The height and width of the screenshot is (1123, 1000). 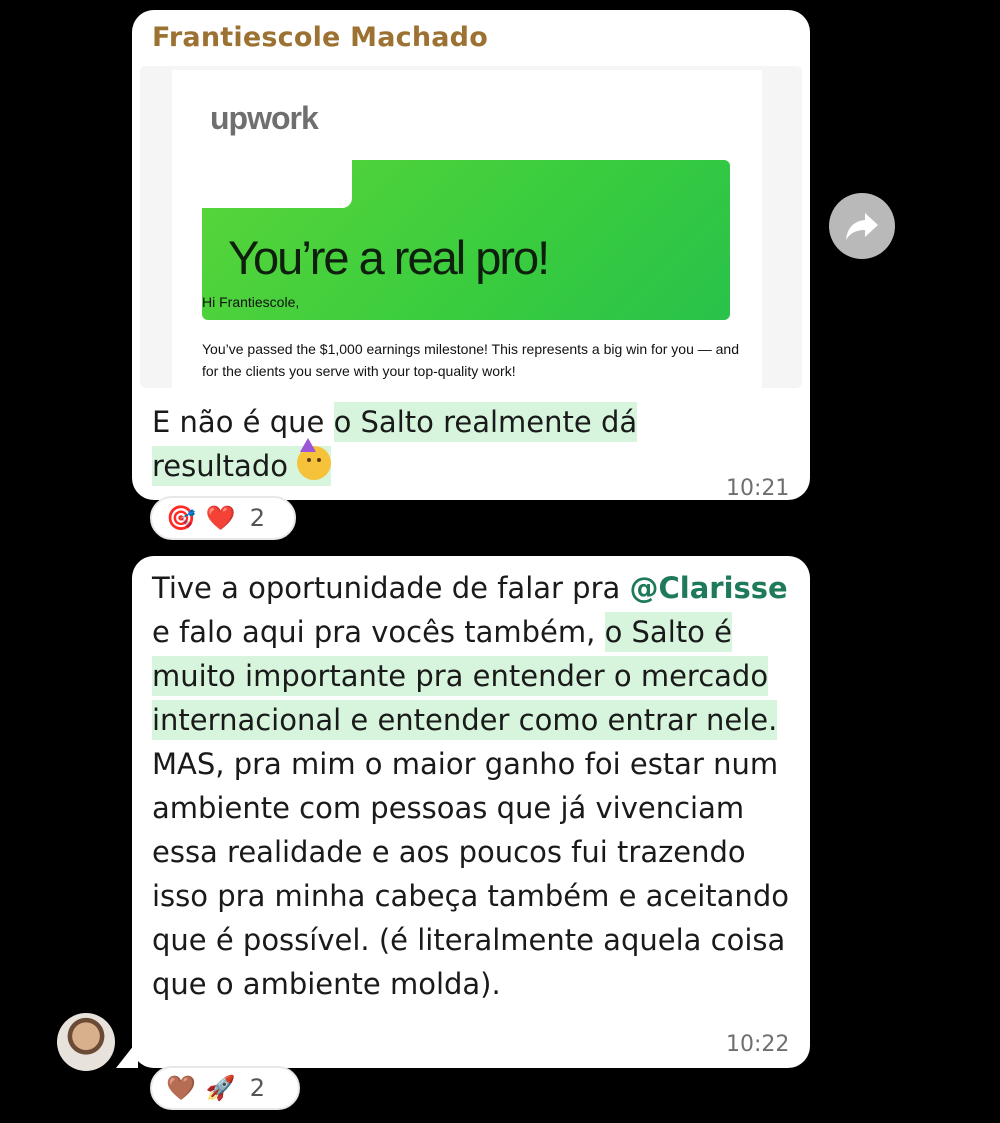 I want to click on message-intro: Tive a oportunidade de falar pra, so click(x=391, y=588).